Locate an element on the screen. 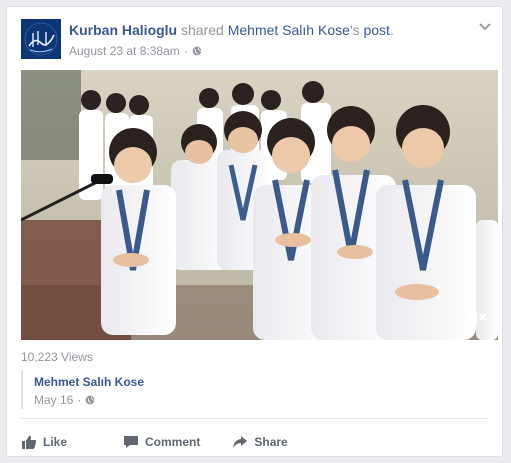  comment-button: Comment is located at coordinates (161, 442).